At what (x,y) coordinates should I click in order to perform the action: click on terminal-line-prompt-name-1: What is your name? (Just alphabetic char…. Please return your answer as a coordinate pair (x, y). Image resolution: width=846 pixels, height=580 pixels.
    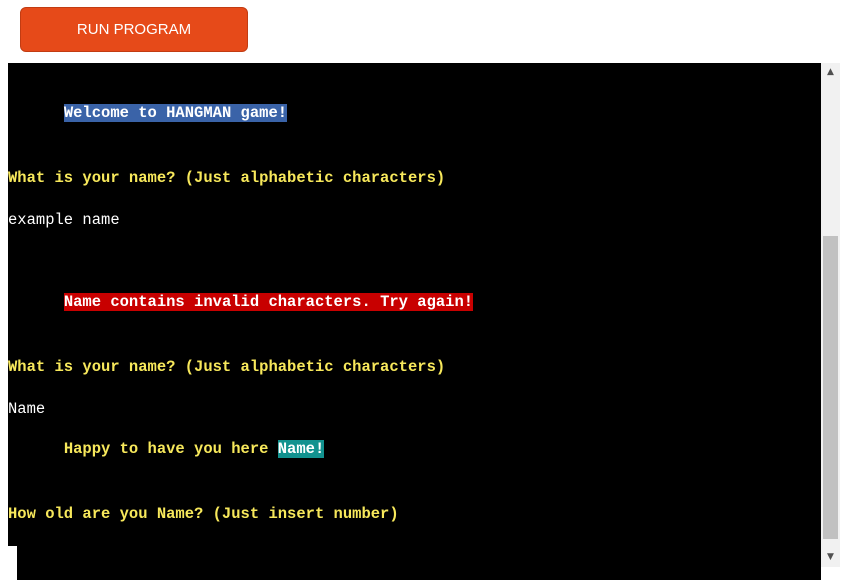
    Looking at the image, I should click on (227, 178).